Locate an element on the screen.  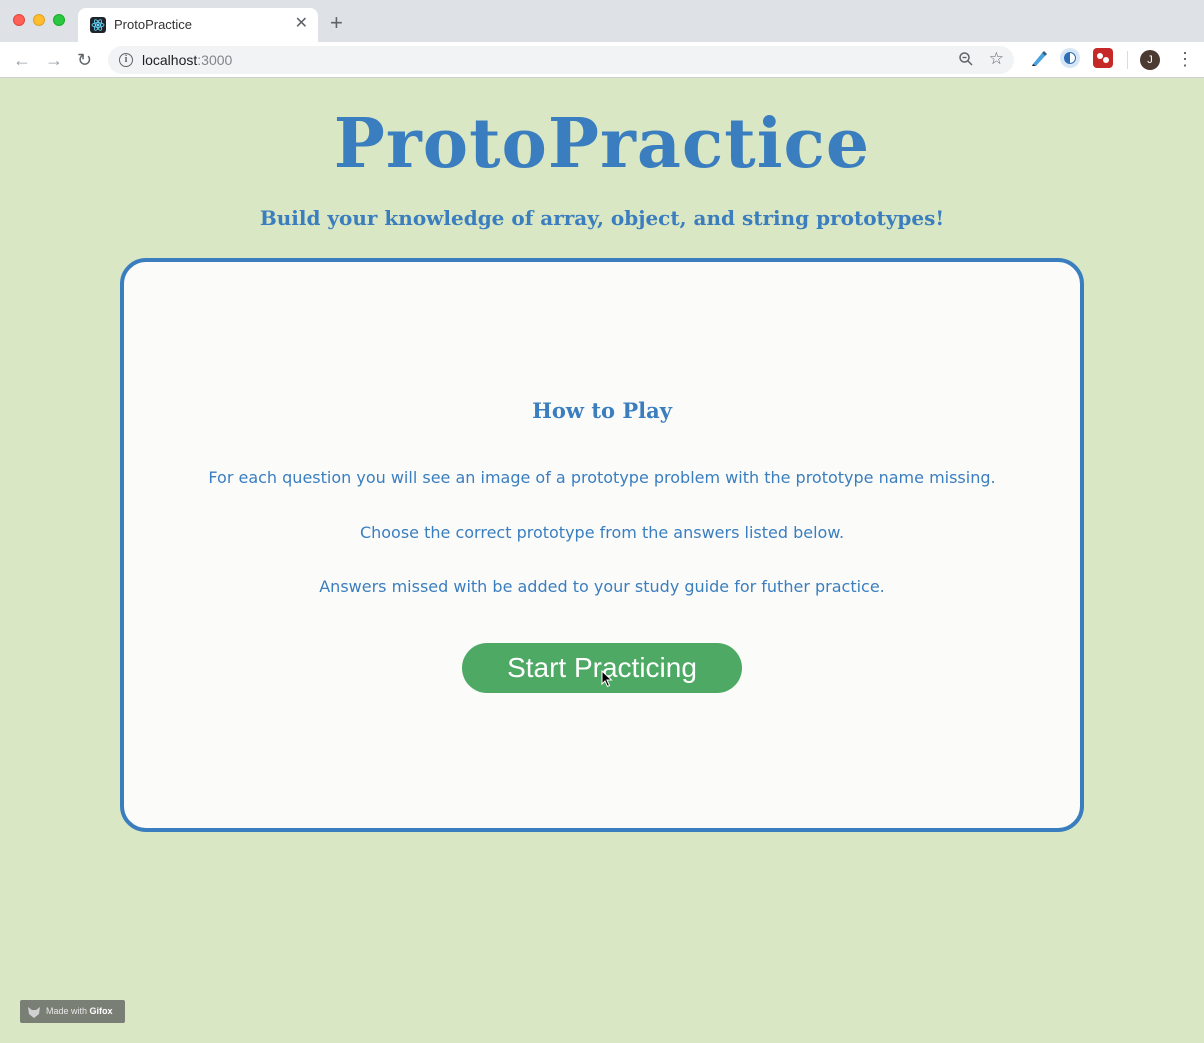
page-title: ProtoPractice is located at coordinates (602, 144).